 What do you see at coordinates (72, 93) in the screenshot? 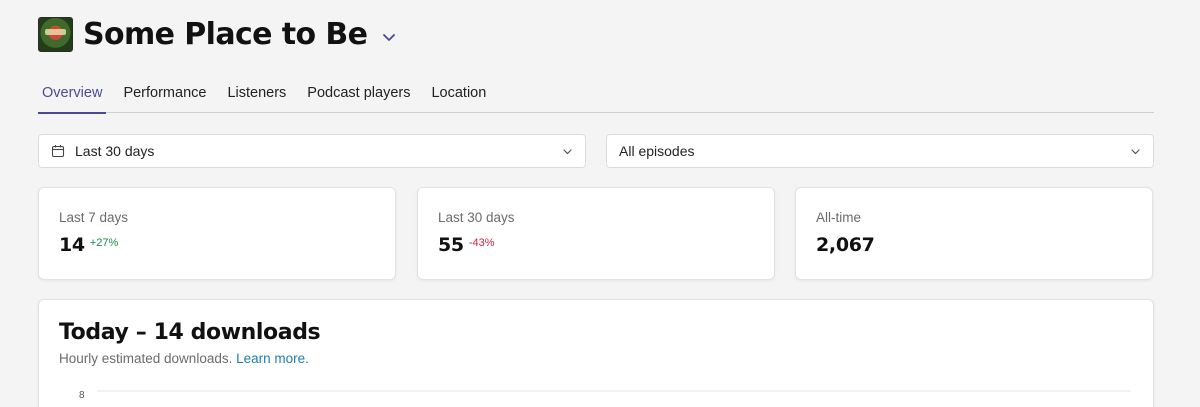
I see `tab-overview: Overview` at bounding box center [72, 93].